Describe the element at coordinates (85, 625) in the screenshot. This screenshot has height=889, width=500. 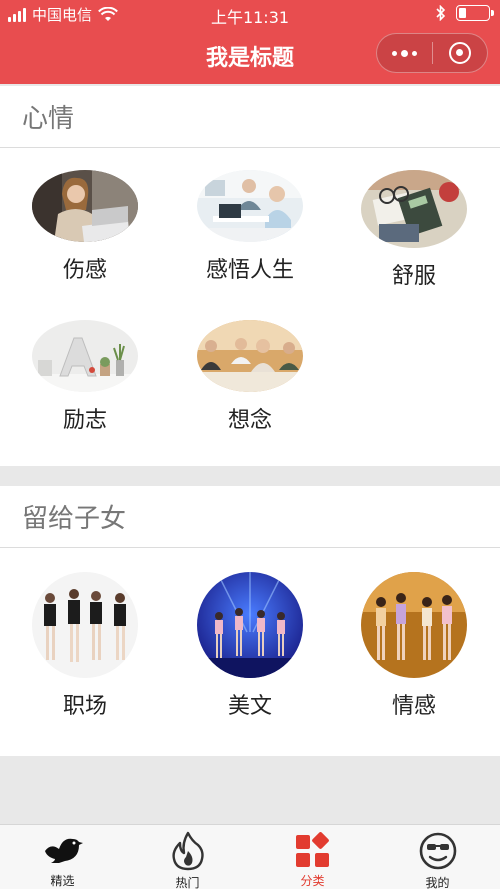
I see `dancers-white-photo` at that location.